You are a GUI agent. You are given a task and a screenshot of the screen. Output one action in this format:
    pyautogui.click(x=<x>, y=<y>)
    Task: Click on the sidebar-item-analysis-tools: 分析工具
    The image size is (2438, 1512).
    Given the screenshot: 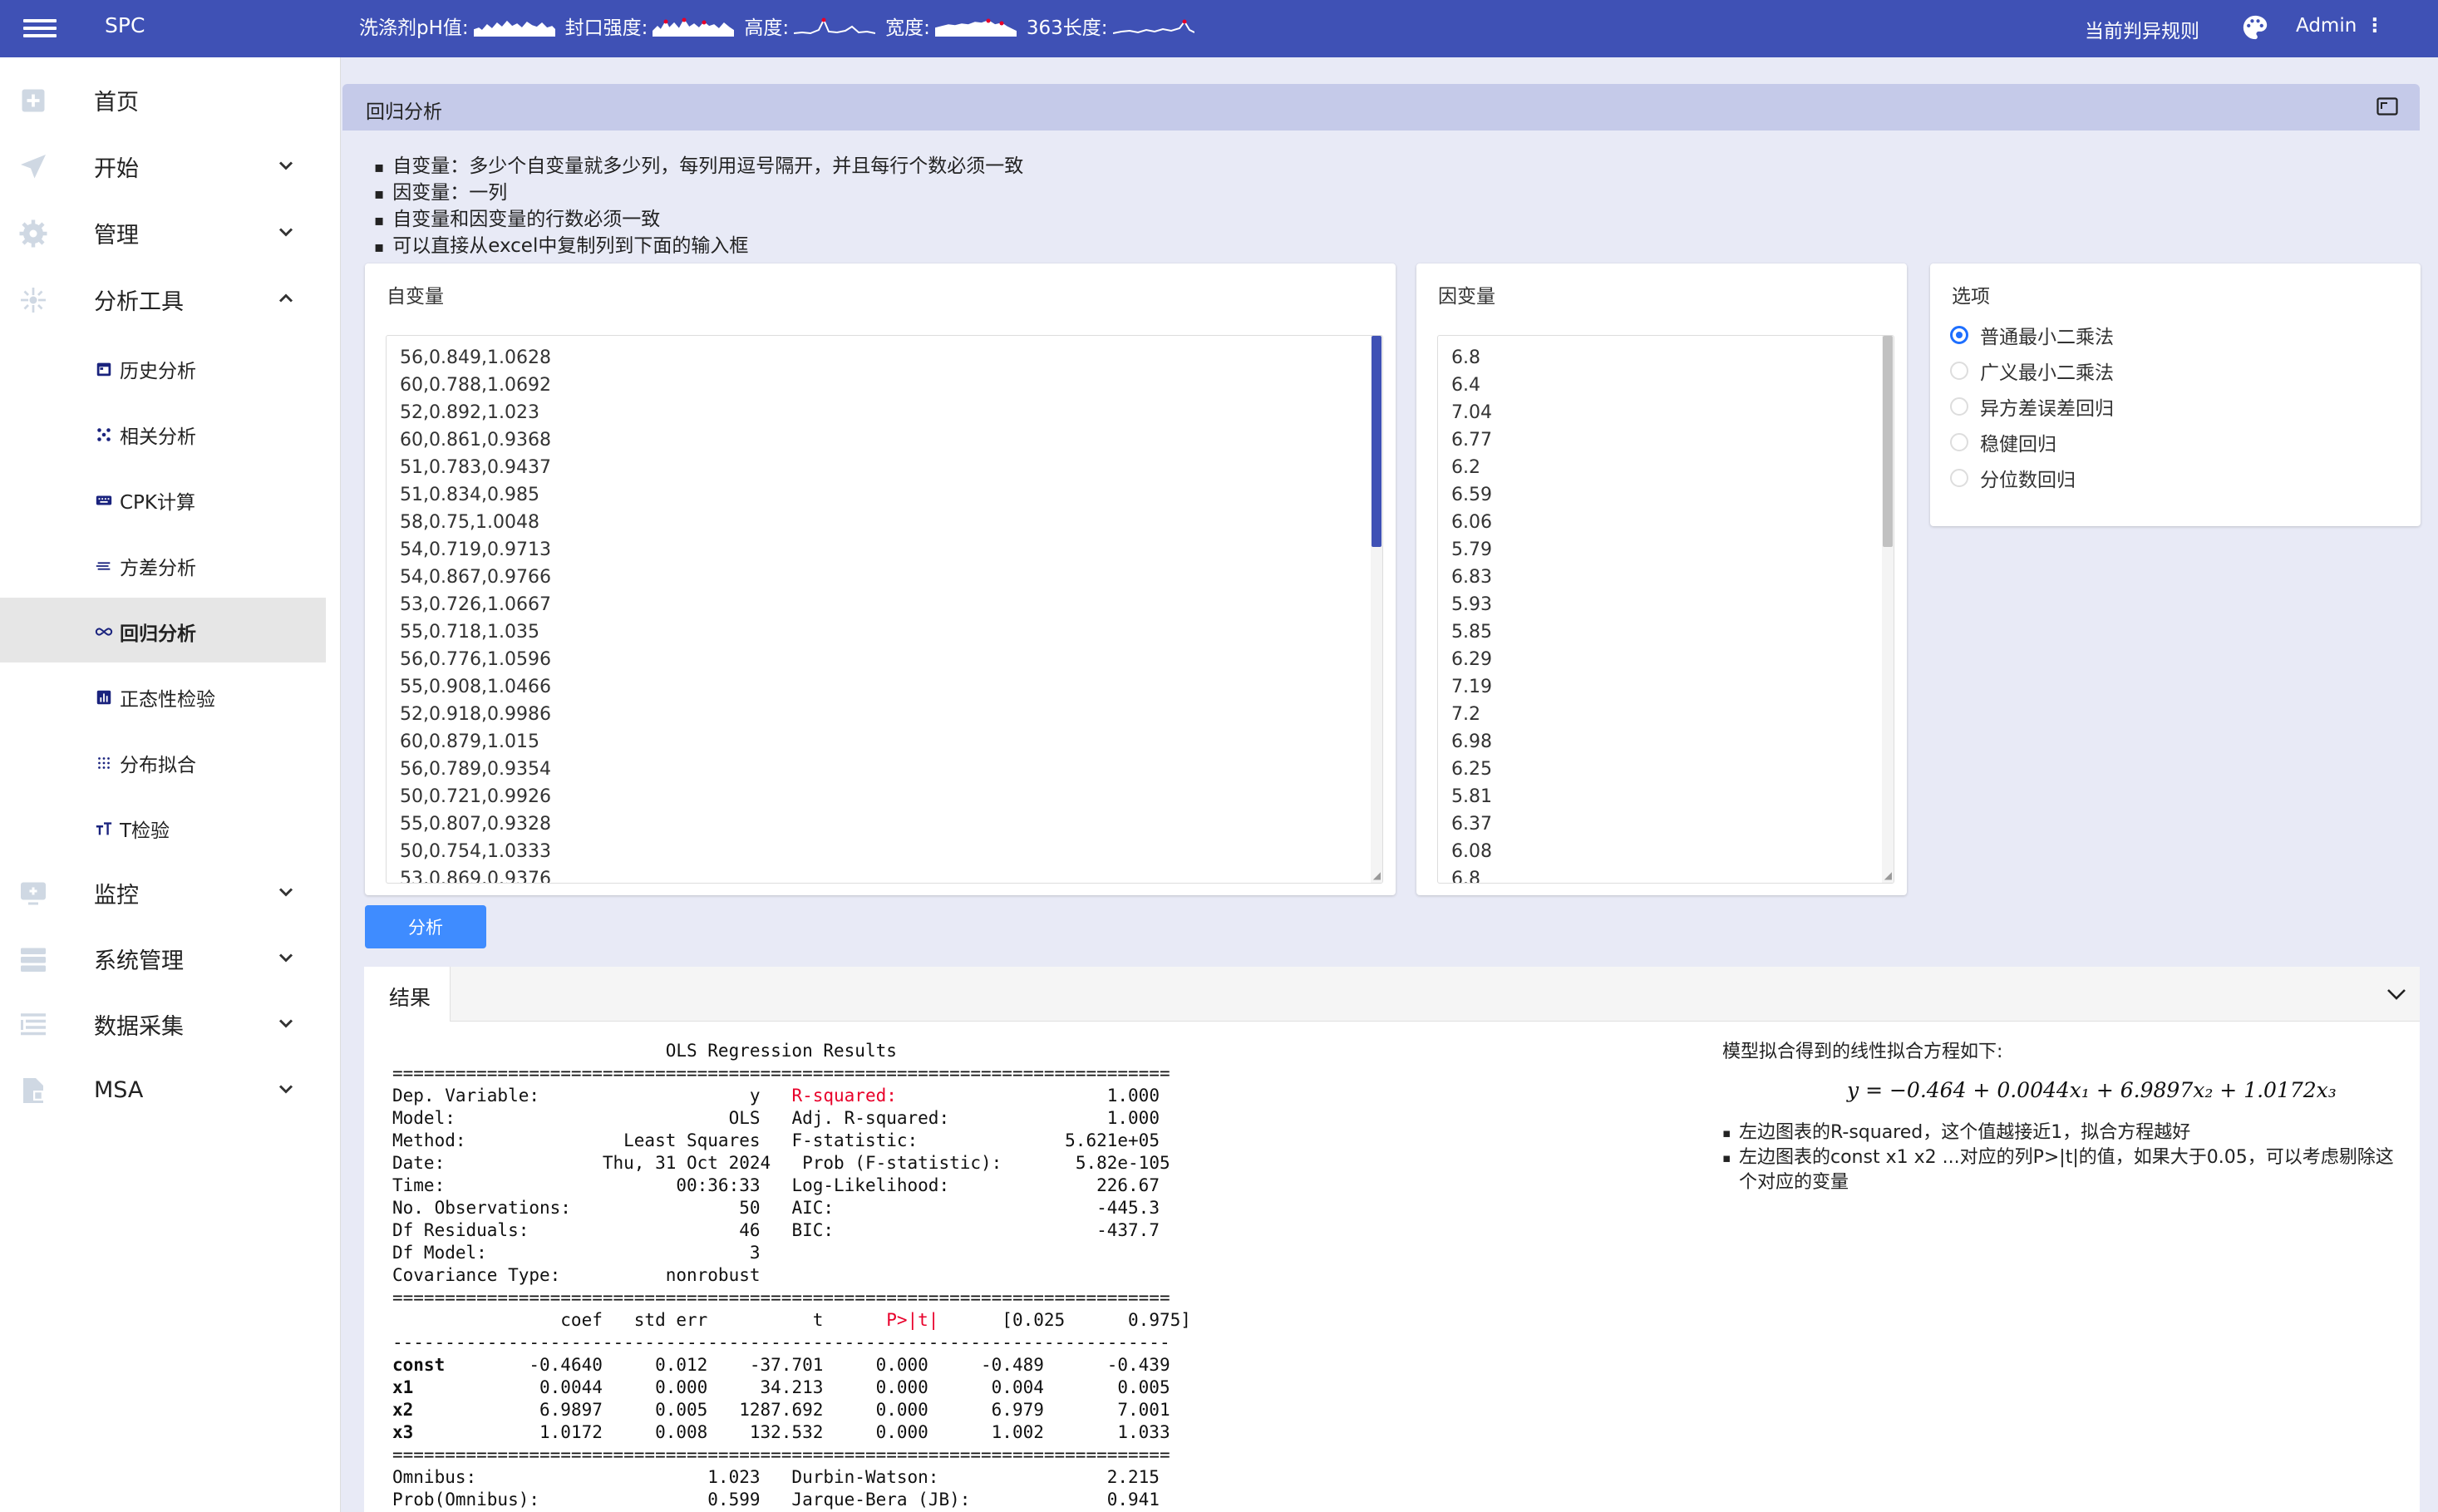 What is the action you would take?
    pyautogui.click(x=163, y=300)
    